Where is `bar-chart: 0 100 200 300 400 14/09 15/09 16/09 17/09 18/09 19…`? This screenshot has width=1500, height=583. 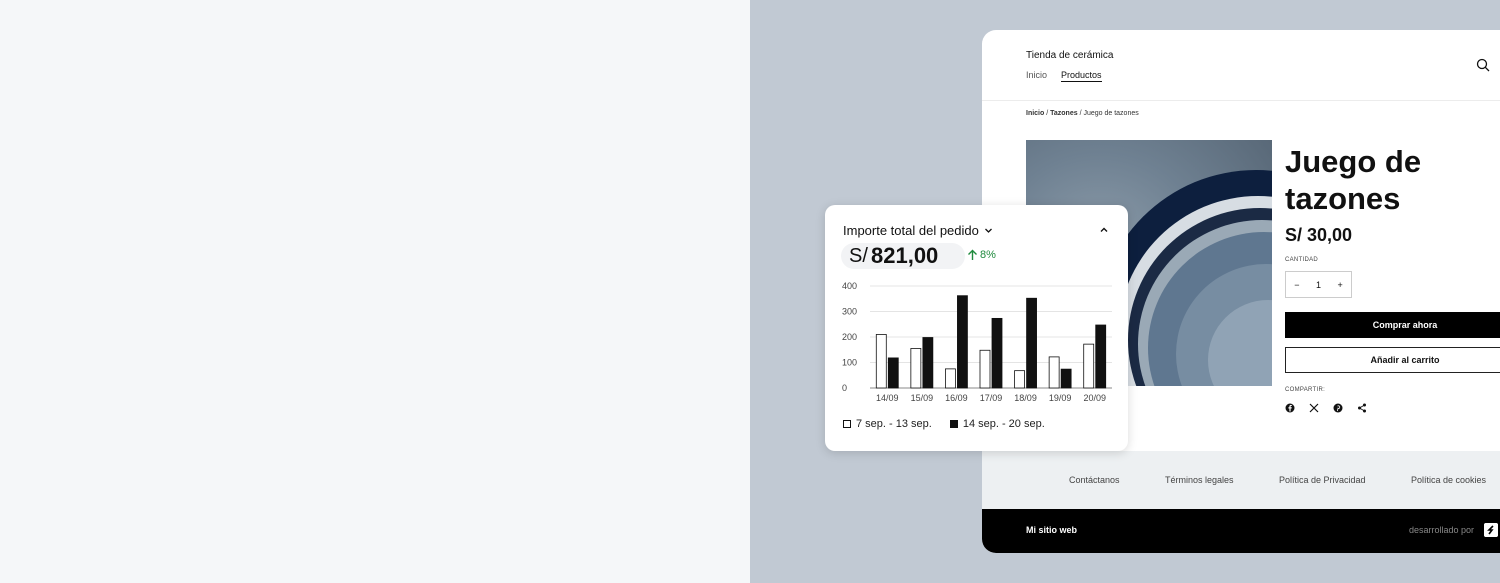
bar-chart: 0 100 200 300 400 14/09 15/09 16/09 17/09 18/09 19… is located at coordinates (977, 342).